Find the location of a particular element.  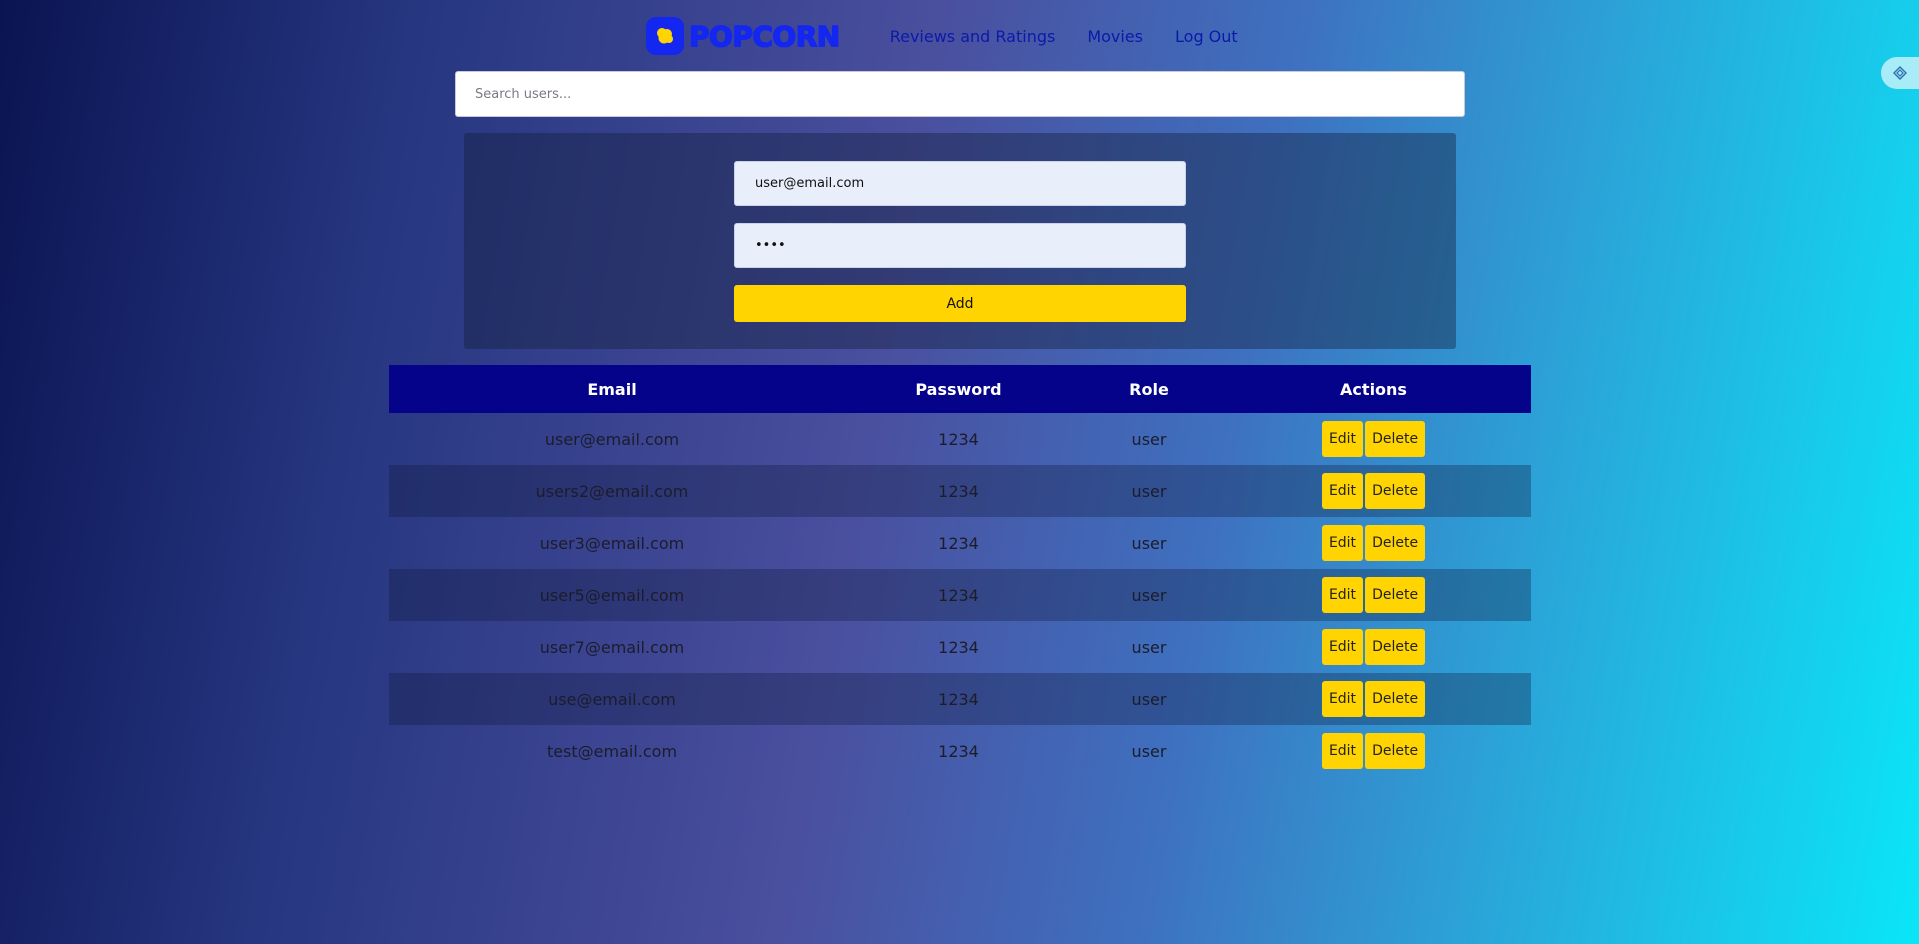

table-row: user3@email.com 1234 user Edit Delete is located at coordinates (960, 543).